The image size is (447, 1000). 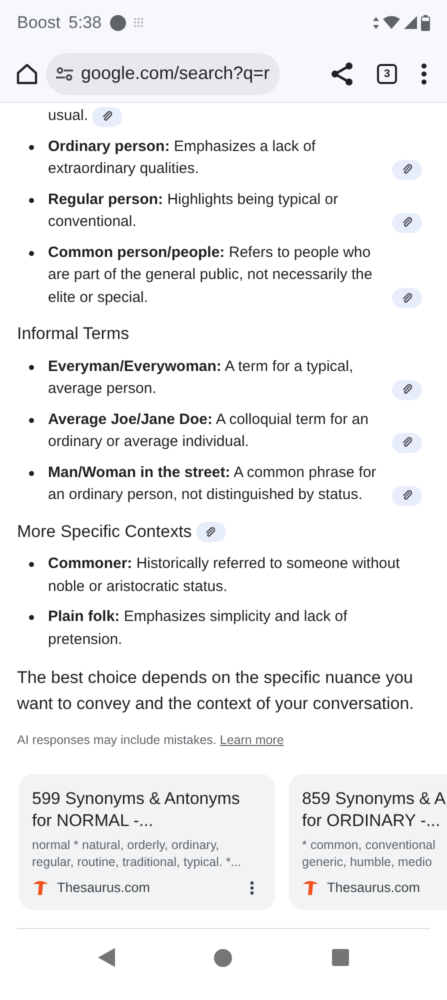 What do you see at coordinates (198, 628) in the screenshot?
I see `bullet-text: Plain folk: Emphasizes simplicity and lack of pretension.` at bounding box center [198, 628].